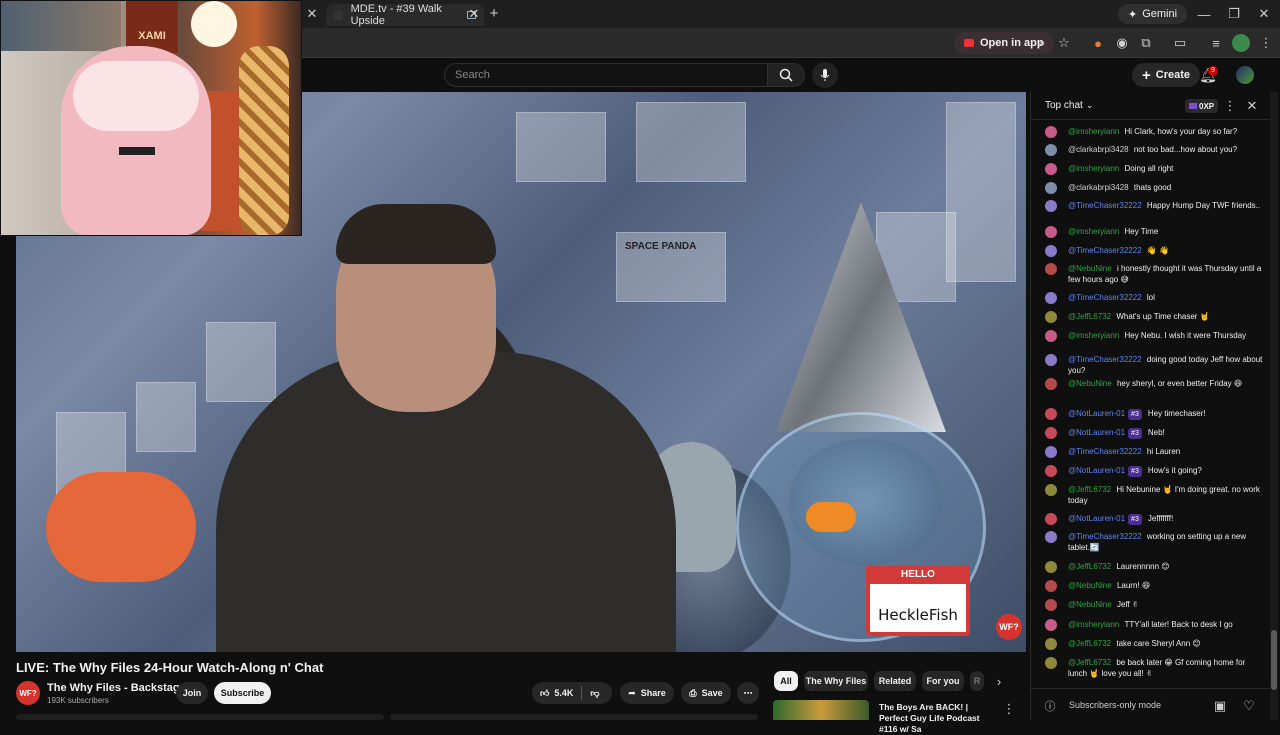 This screenshot has width=1280, height=735. I want to click on minimize-icon: —, so click(1204, 14).